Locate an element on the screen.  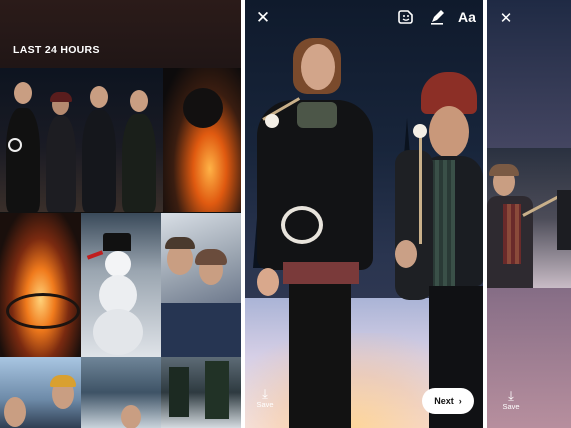
next-label: Next is located at coordinates (444, 401).